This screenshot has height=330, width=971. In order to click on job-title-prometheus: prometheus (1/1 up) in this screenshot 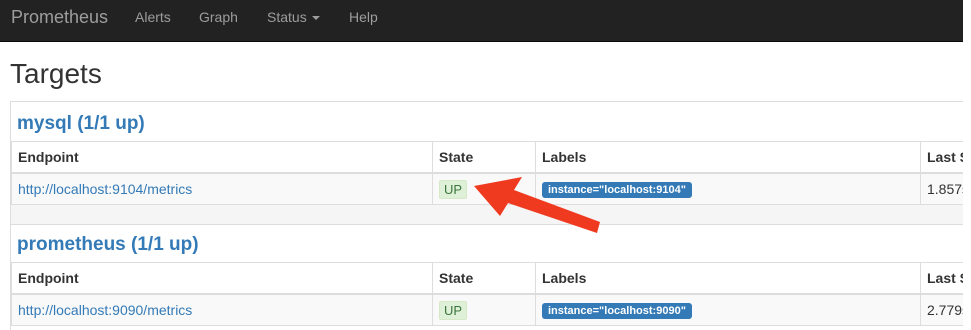, I will do `click(108, 245)`.